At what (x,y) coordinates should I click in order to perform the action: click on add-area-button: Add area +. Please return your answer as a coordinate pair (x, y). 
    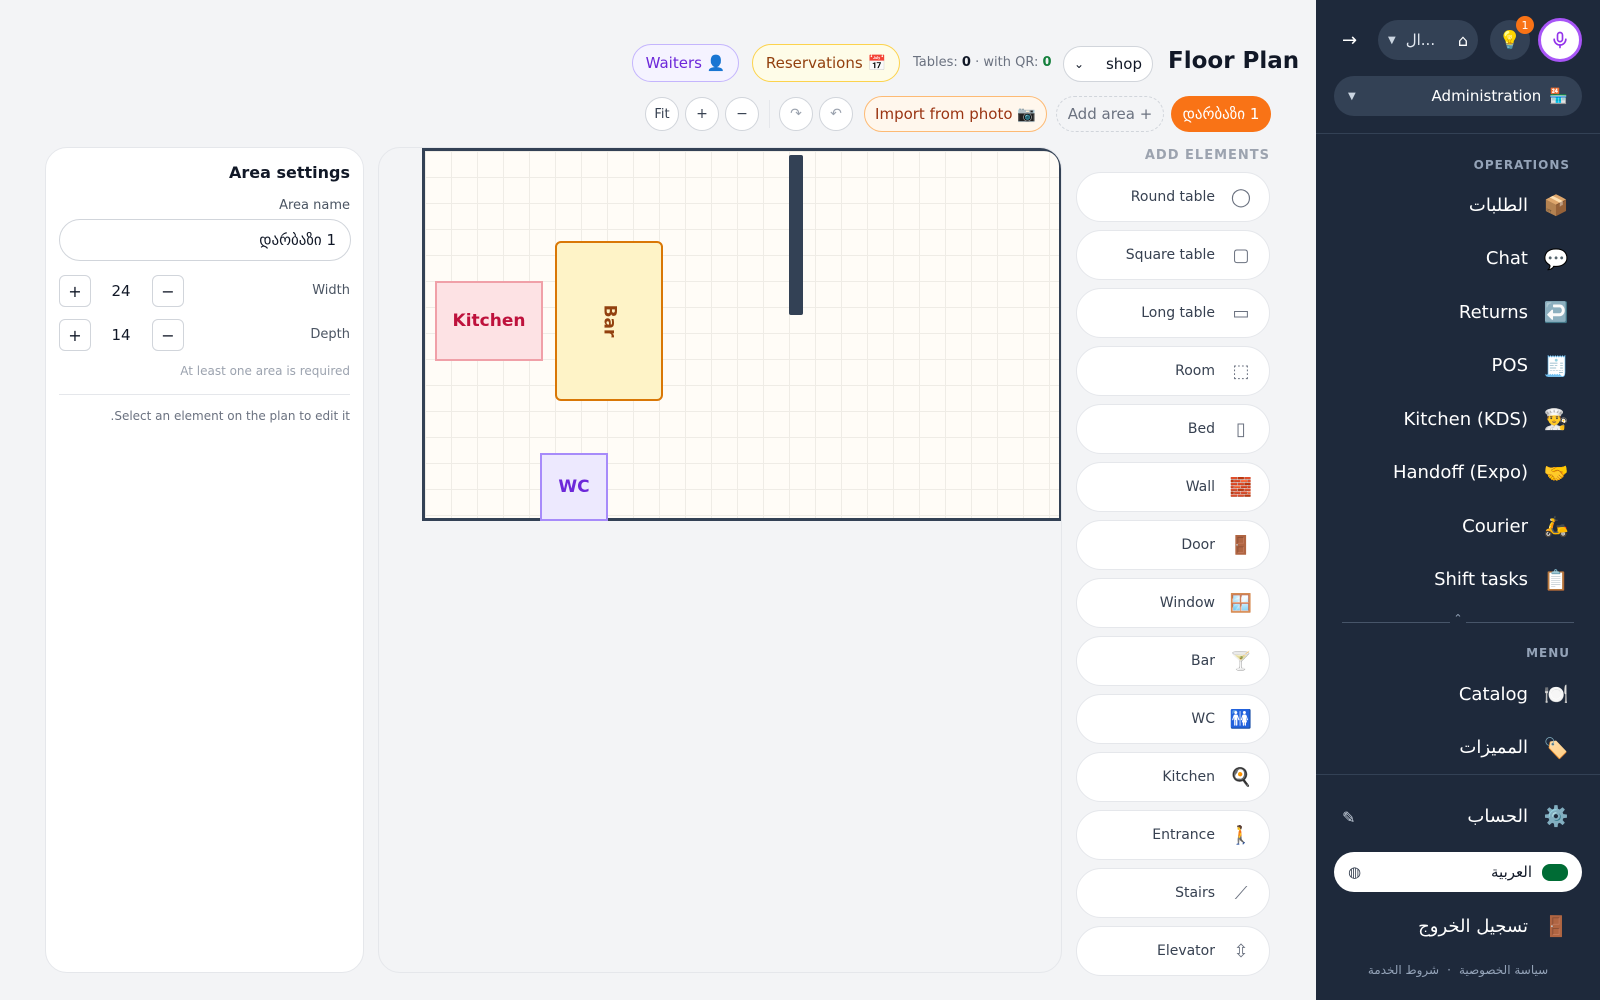
    Looking at the image, I should click on (1110, 114).